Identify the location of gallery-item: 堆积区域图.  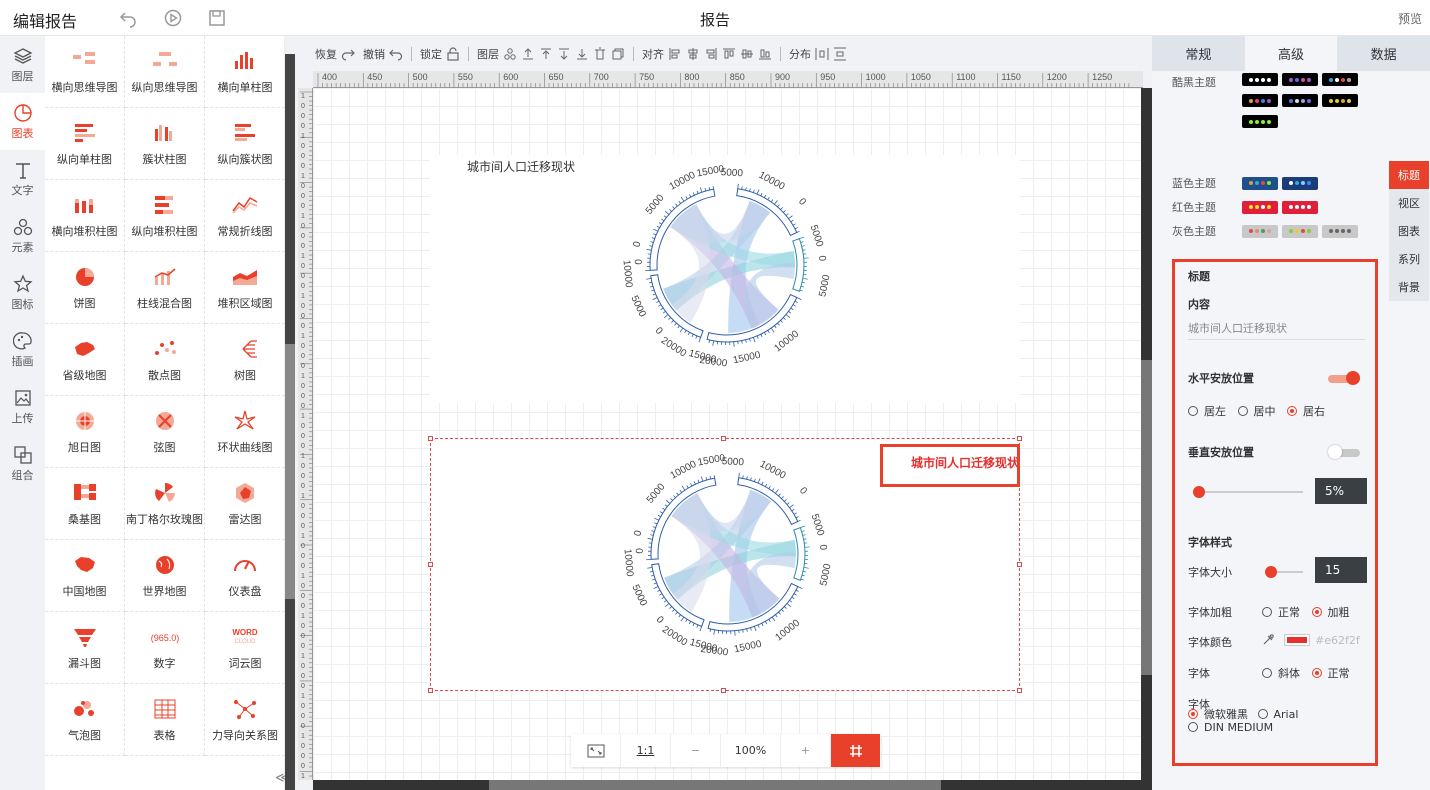
(245, 288).